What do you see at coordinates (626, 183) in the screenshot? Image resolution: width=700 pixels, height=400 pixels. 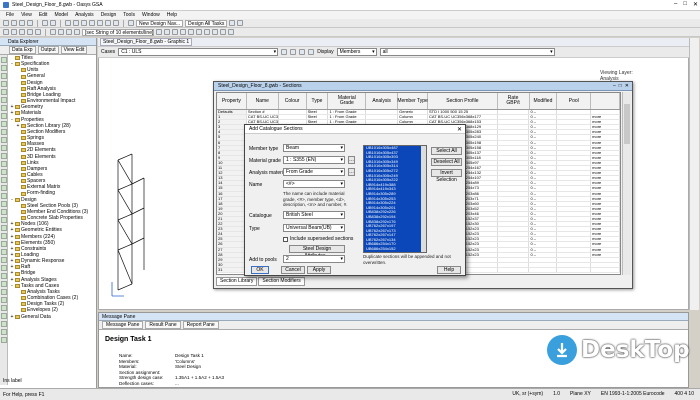 I see `grid-scrollbar` at bounding box center [626, 183].